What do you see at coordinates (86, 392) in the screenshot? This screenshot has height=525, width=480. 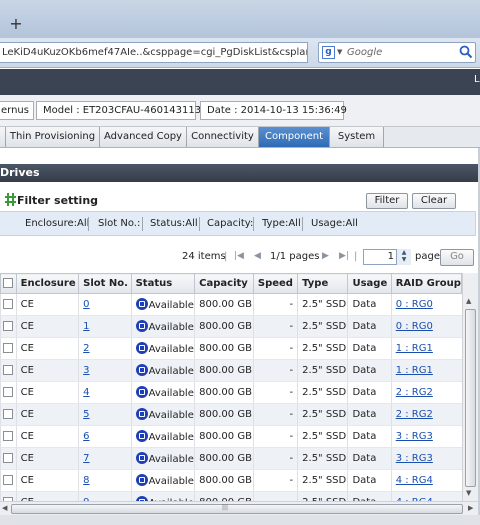 I see `slot-link: 4` at bounding box center [86, 392].